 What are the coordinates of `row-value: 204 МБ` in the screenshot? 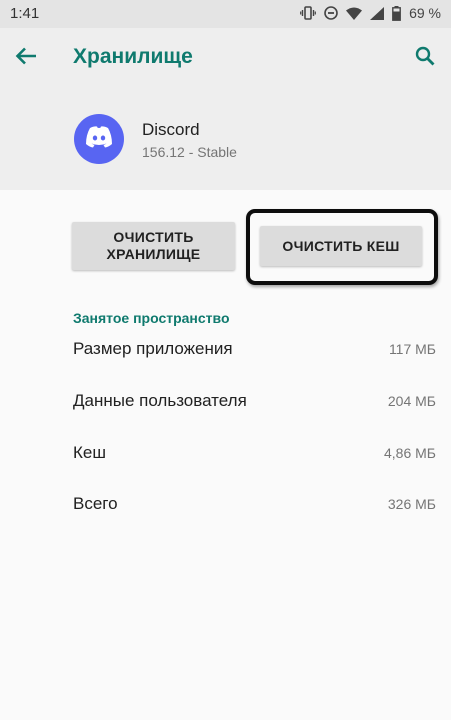 It's located at (411, 401).